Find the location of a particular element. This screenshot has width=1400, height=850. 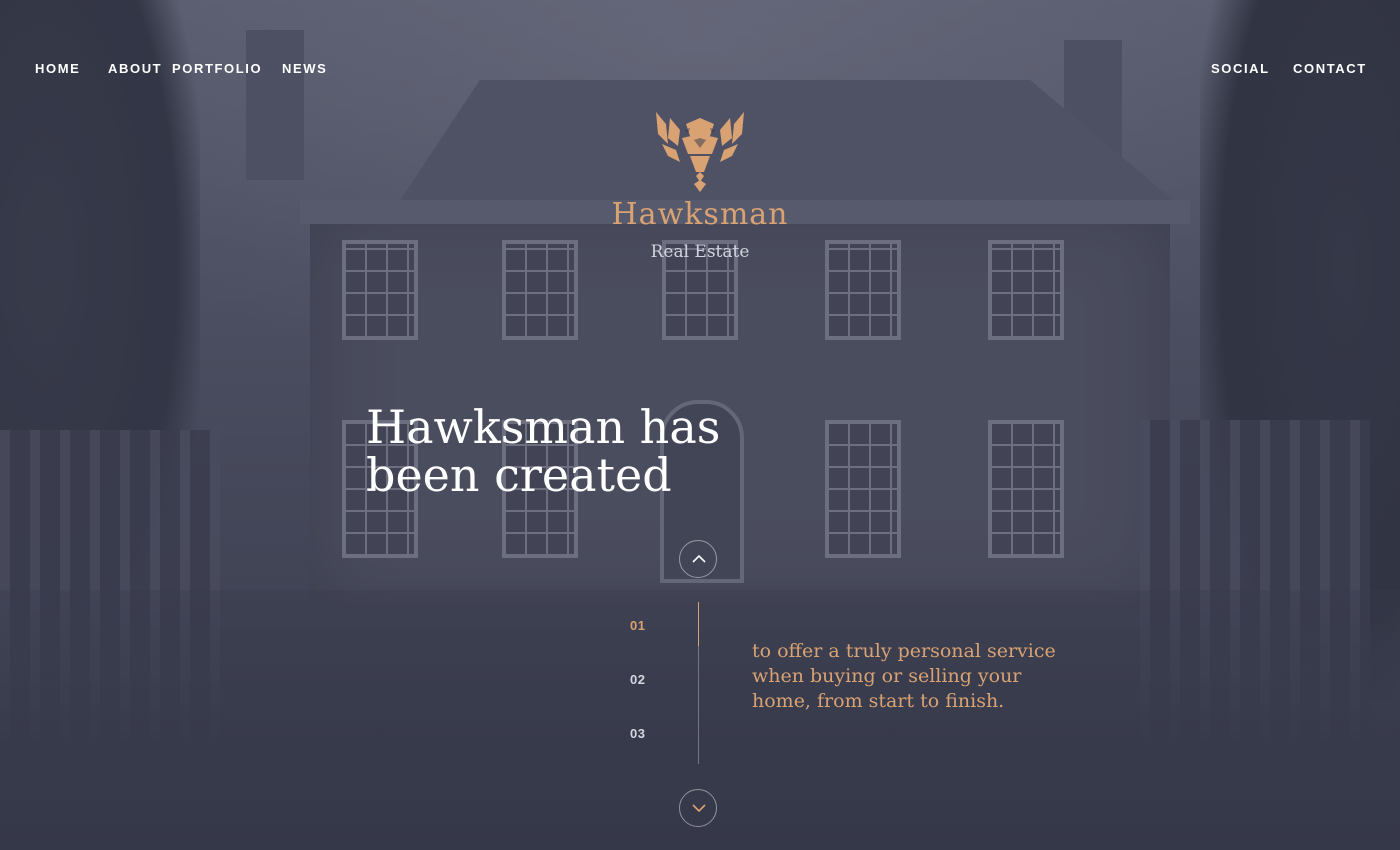

tagline-line-2: when buying or selling your is located at coordinates (887, 676).